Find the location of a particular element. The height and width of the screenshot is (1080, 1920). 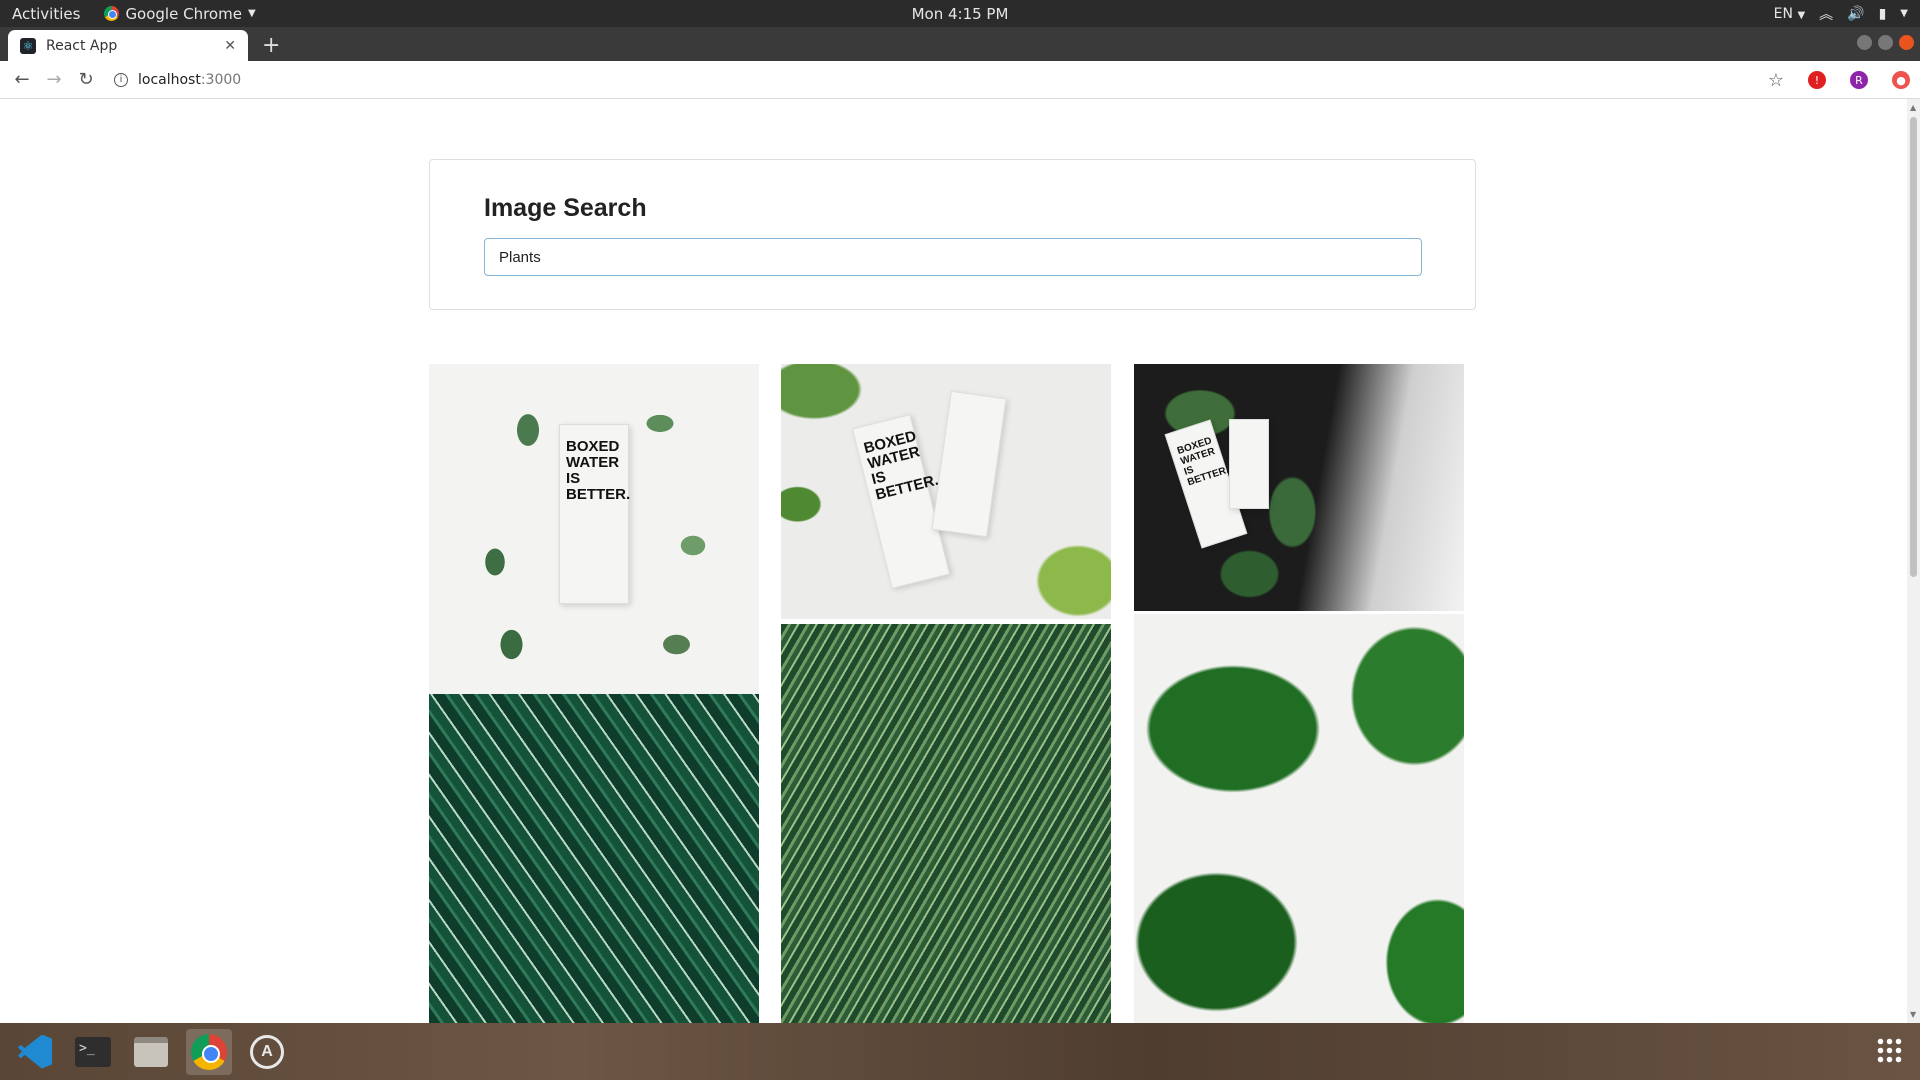

scrollbar-thumb is located at coordinates (1913, 347).